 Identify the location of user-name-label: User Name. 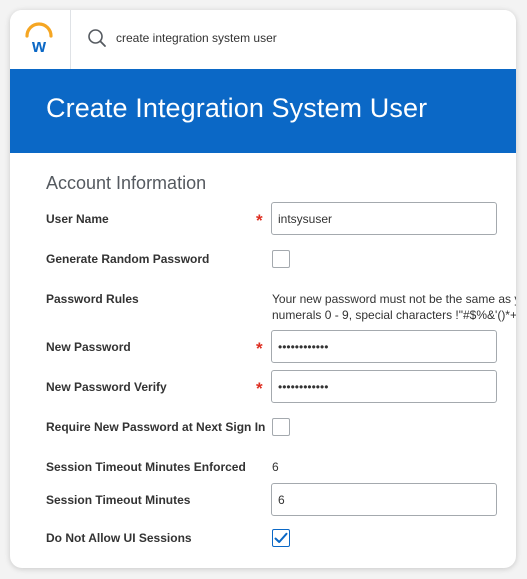
(77, 219).